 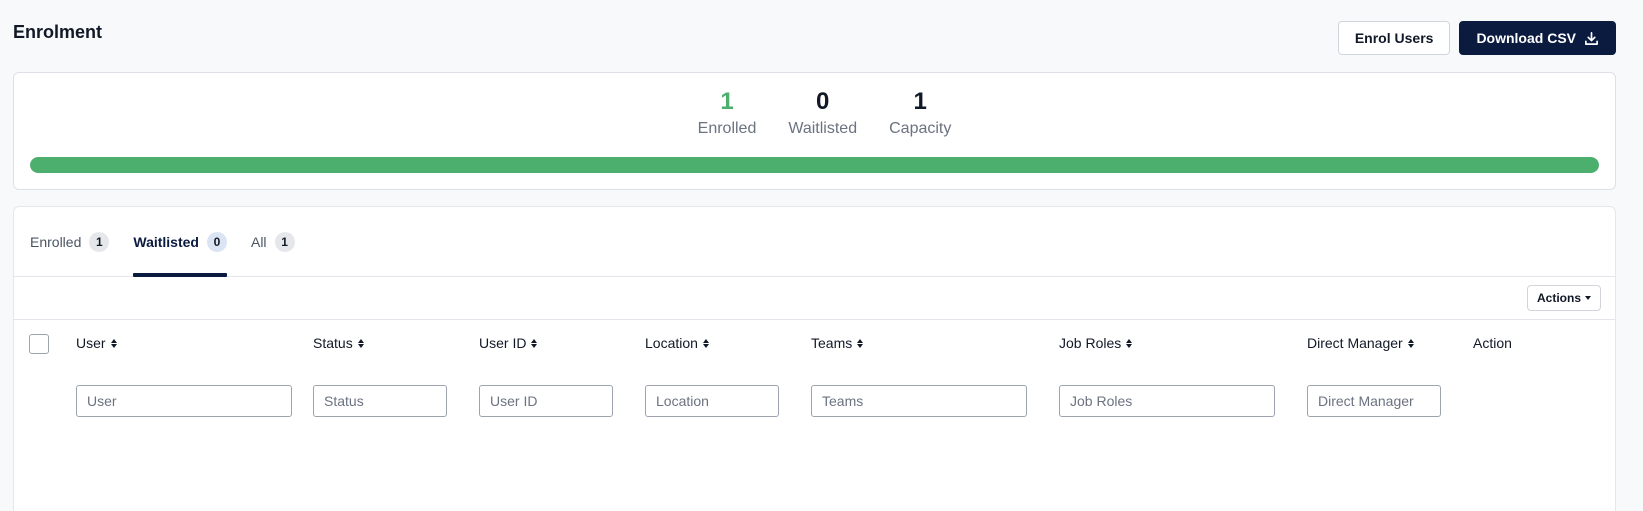 What do you see at coordinates (273, 241) in the screenshot?
I see `tab-all: All 1` at bounding box center [273, 241].